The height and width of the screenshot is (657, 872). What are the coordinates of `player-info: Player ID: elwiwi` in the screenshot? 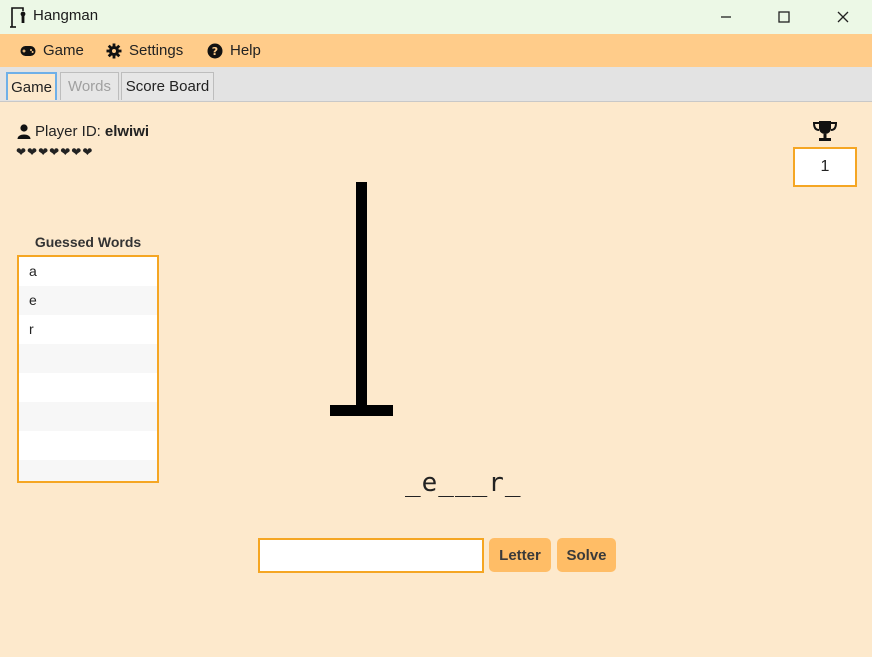 It's located at (83, 131).